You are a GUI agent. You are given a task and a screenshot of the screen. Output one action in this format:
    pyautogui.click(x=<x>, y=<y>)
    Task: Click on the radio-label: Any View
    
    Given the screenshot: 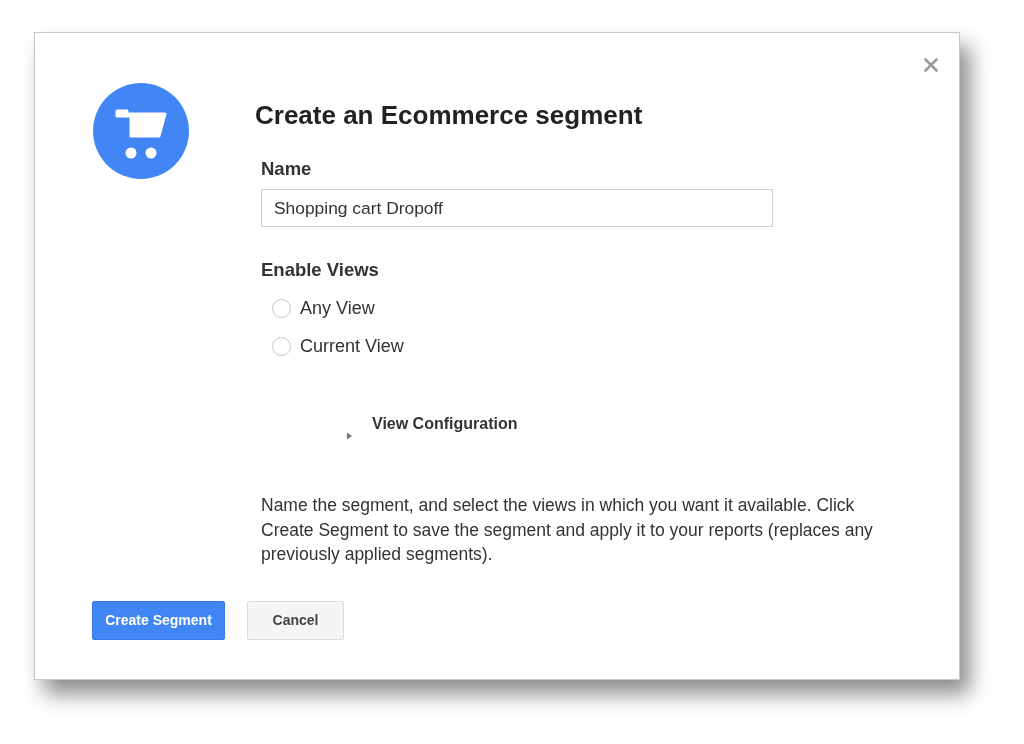 What is the action you would take?
    pyautogui.click(x=337, y=308)
    